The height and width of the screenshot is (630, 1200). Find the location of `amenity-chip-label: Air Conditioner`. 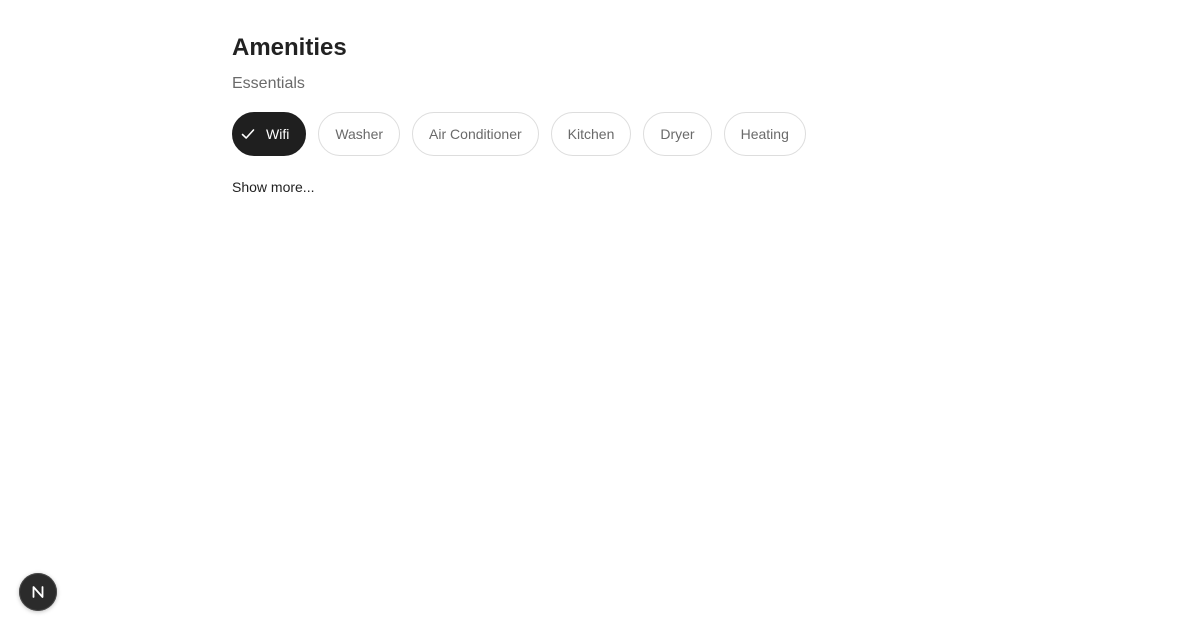

amenity-chip-label: Air Conditioner is located at coordinates (475, 134).